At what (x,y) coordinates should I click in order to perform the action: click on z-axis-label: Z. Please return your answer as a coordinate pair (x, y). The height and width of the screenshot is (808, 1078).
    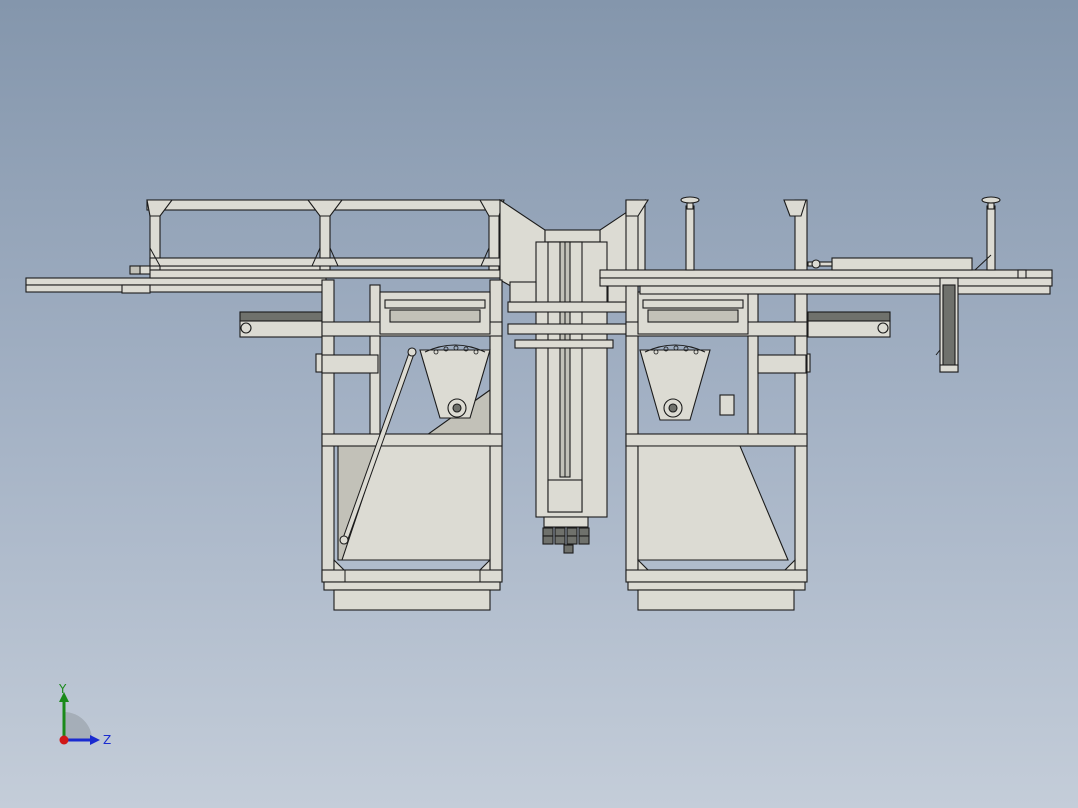
    Looking at the image, I should click on (107, 740).